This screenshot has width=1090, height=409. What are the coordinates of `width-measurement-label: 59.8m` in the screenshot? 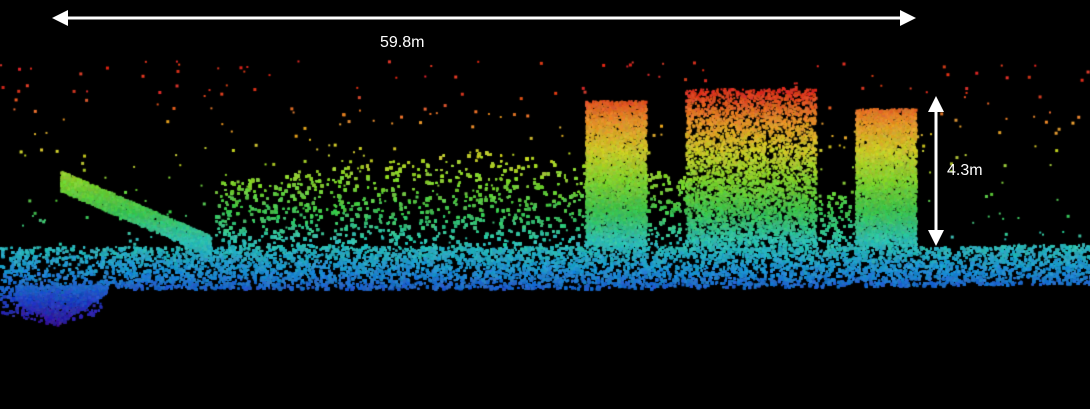 It's located at (402, 42).